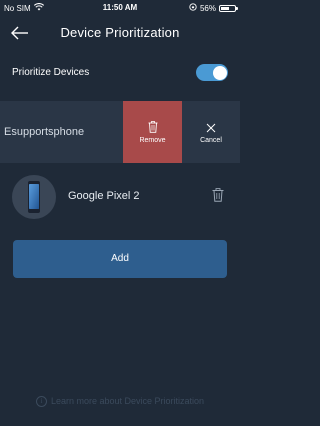 This screenshot has width=320, height=426. What do you see at coordinates (41, 402) in the screenshot?
I see `info-icon: i` at bounding box center [41, 402].